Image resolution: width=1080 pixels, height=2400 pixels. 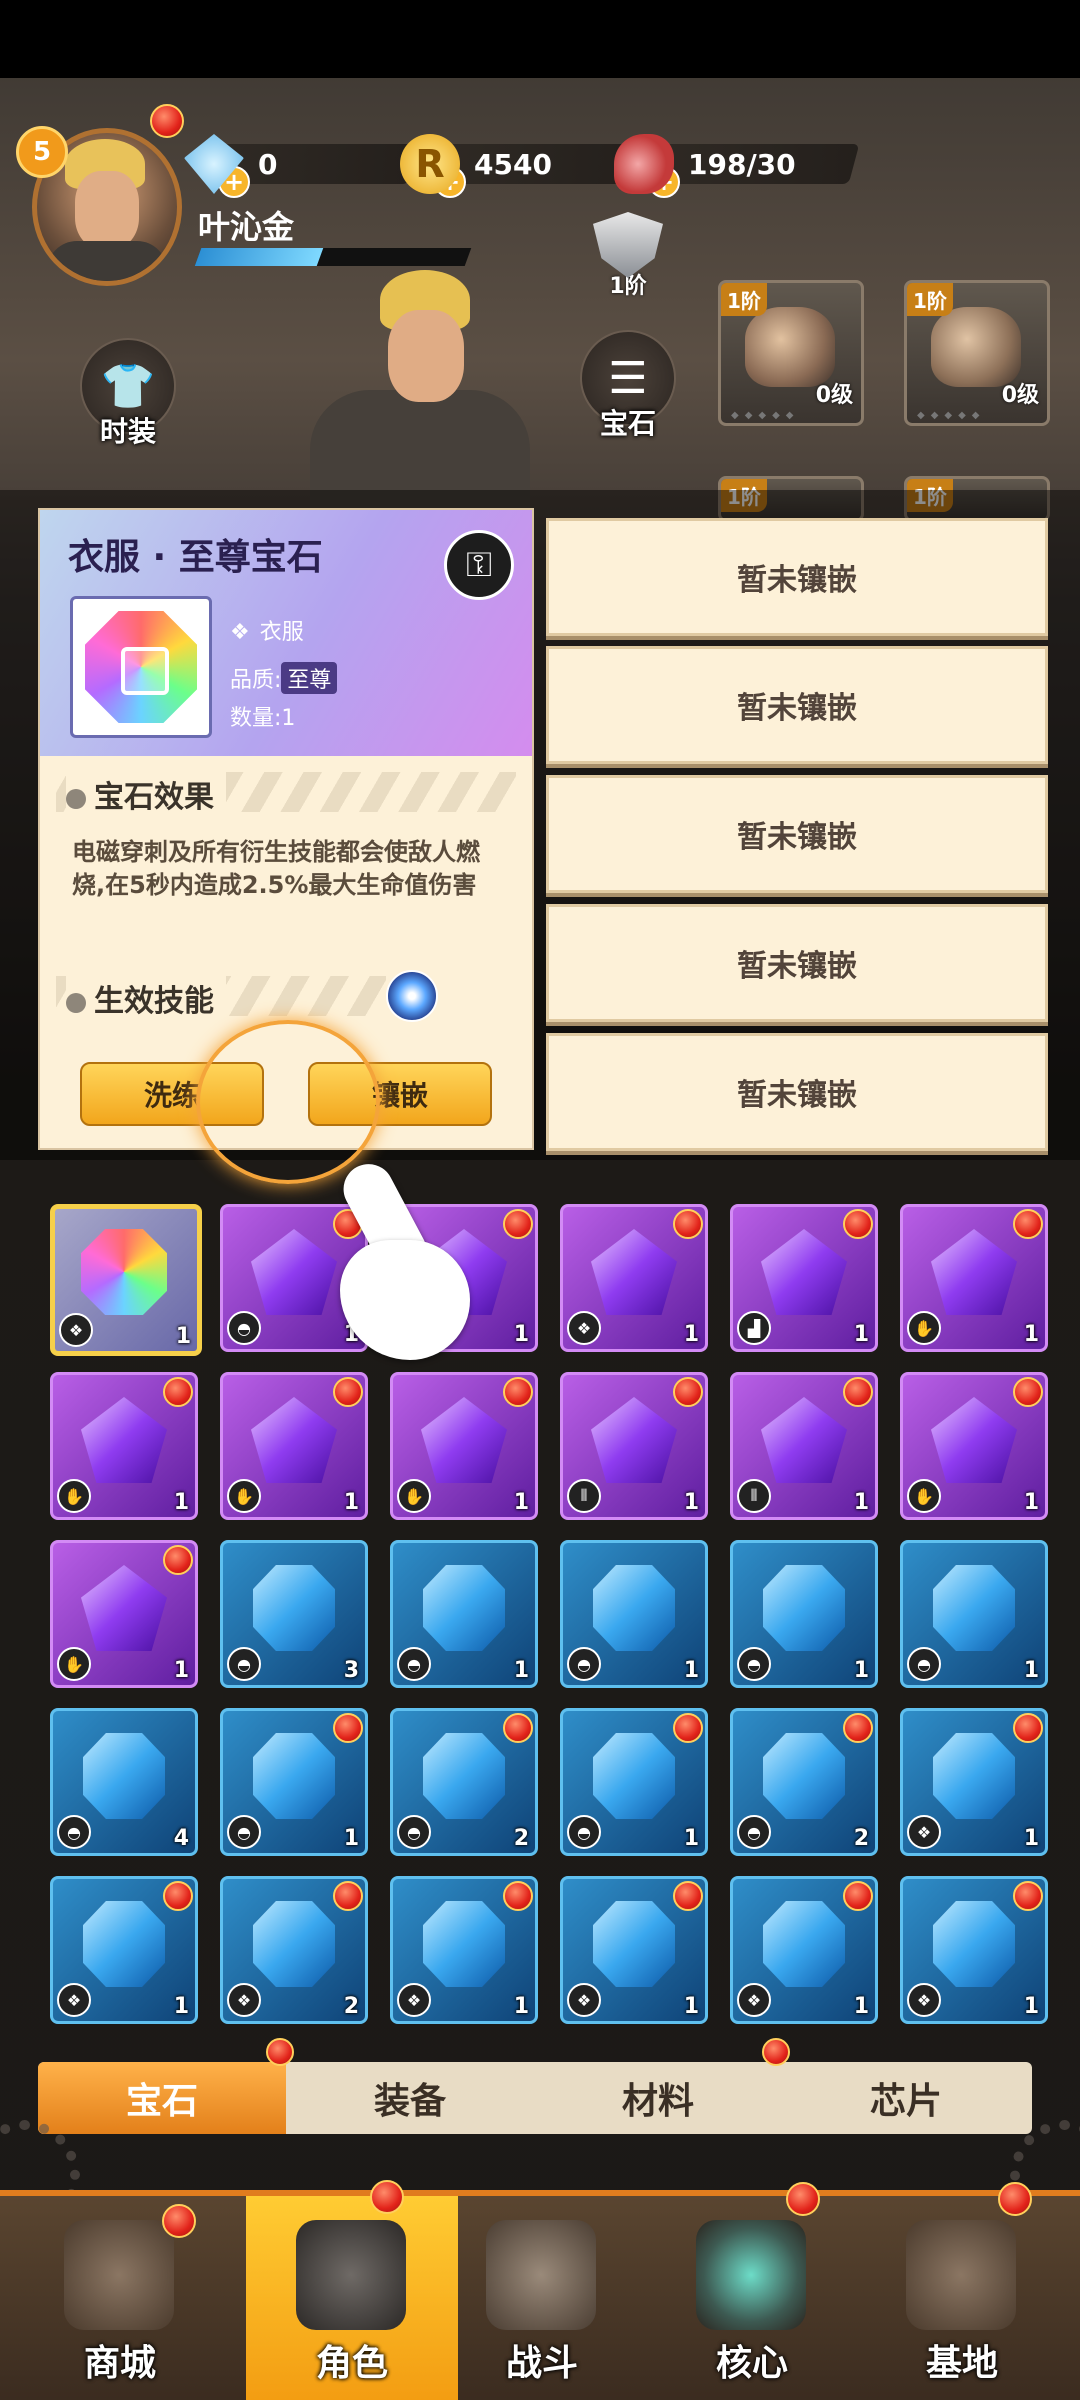 I want to click on socket-slot-3: 暂未镶嵌, so click(x=797, y=834).